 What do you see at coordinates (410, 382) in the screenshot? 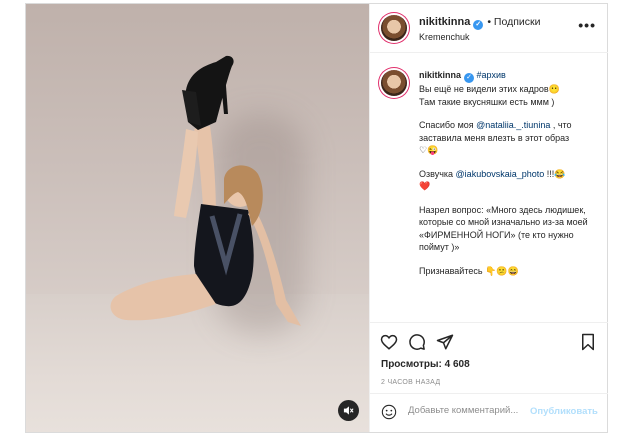
I see `post-timestamp: 2 ЧАСОВ НАЗАД` at bounding box center [410, 382].